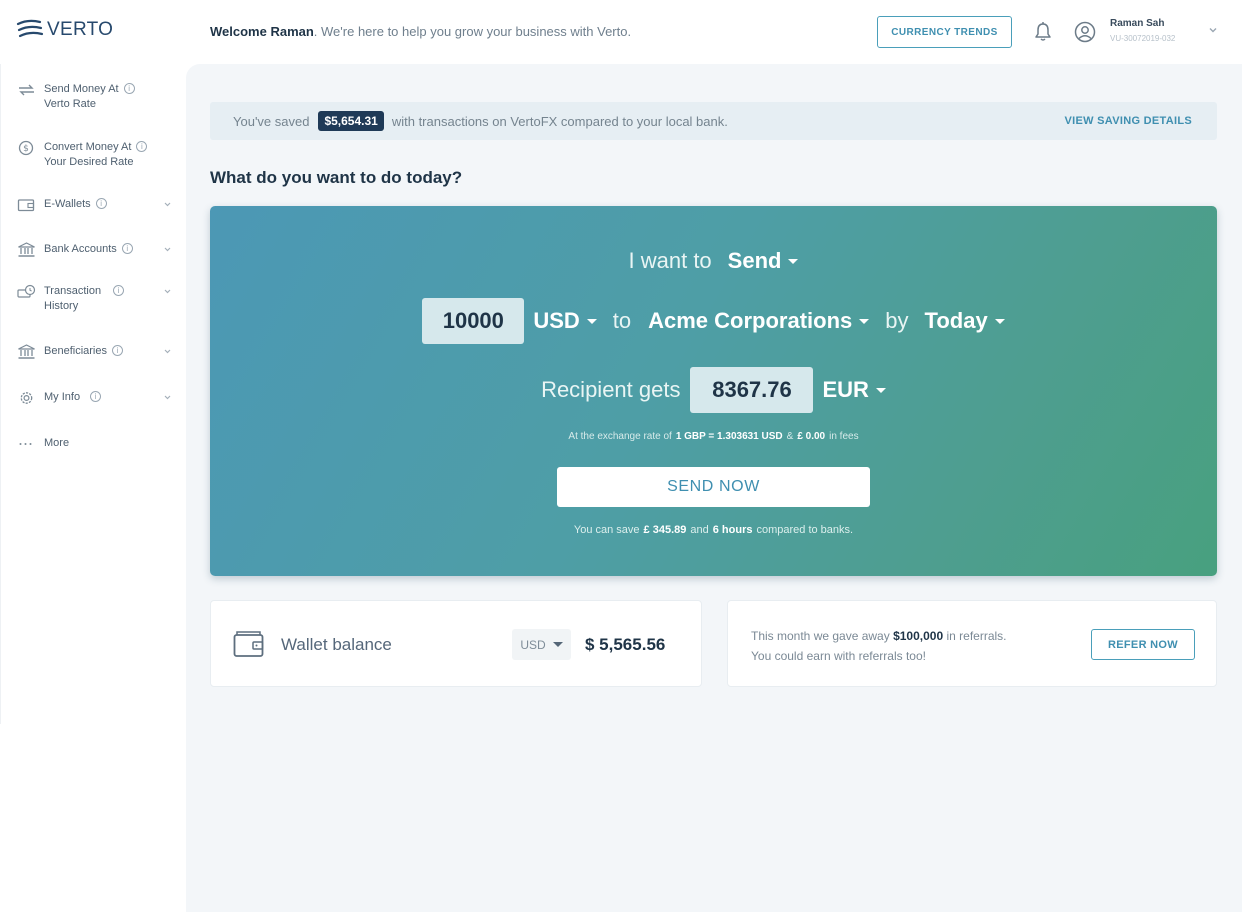 This screenshot has width=1242, height=912. What do you see at coordinates (820, 636) in the screenshot?
I see `referral-line1-prefix: This month we gave away` at bounding box center [820, 636].